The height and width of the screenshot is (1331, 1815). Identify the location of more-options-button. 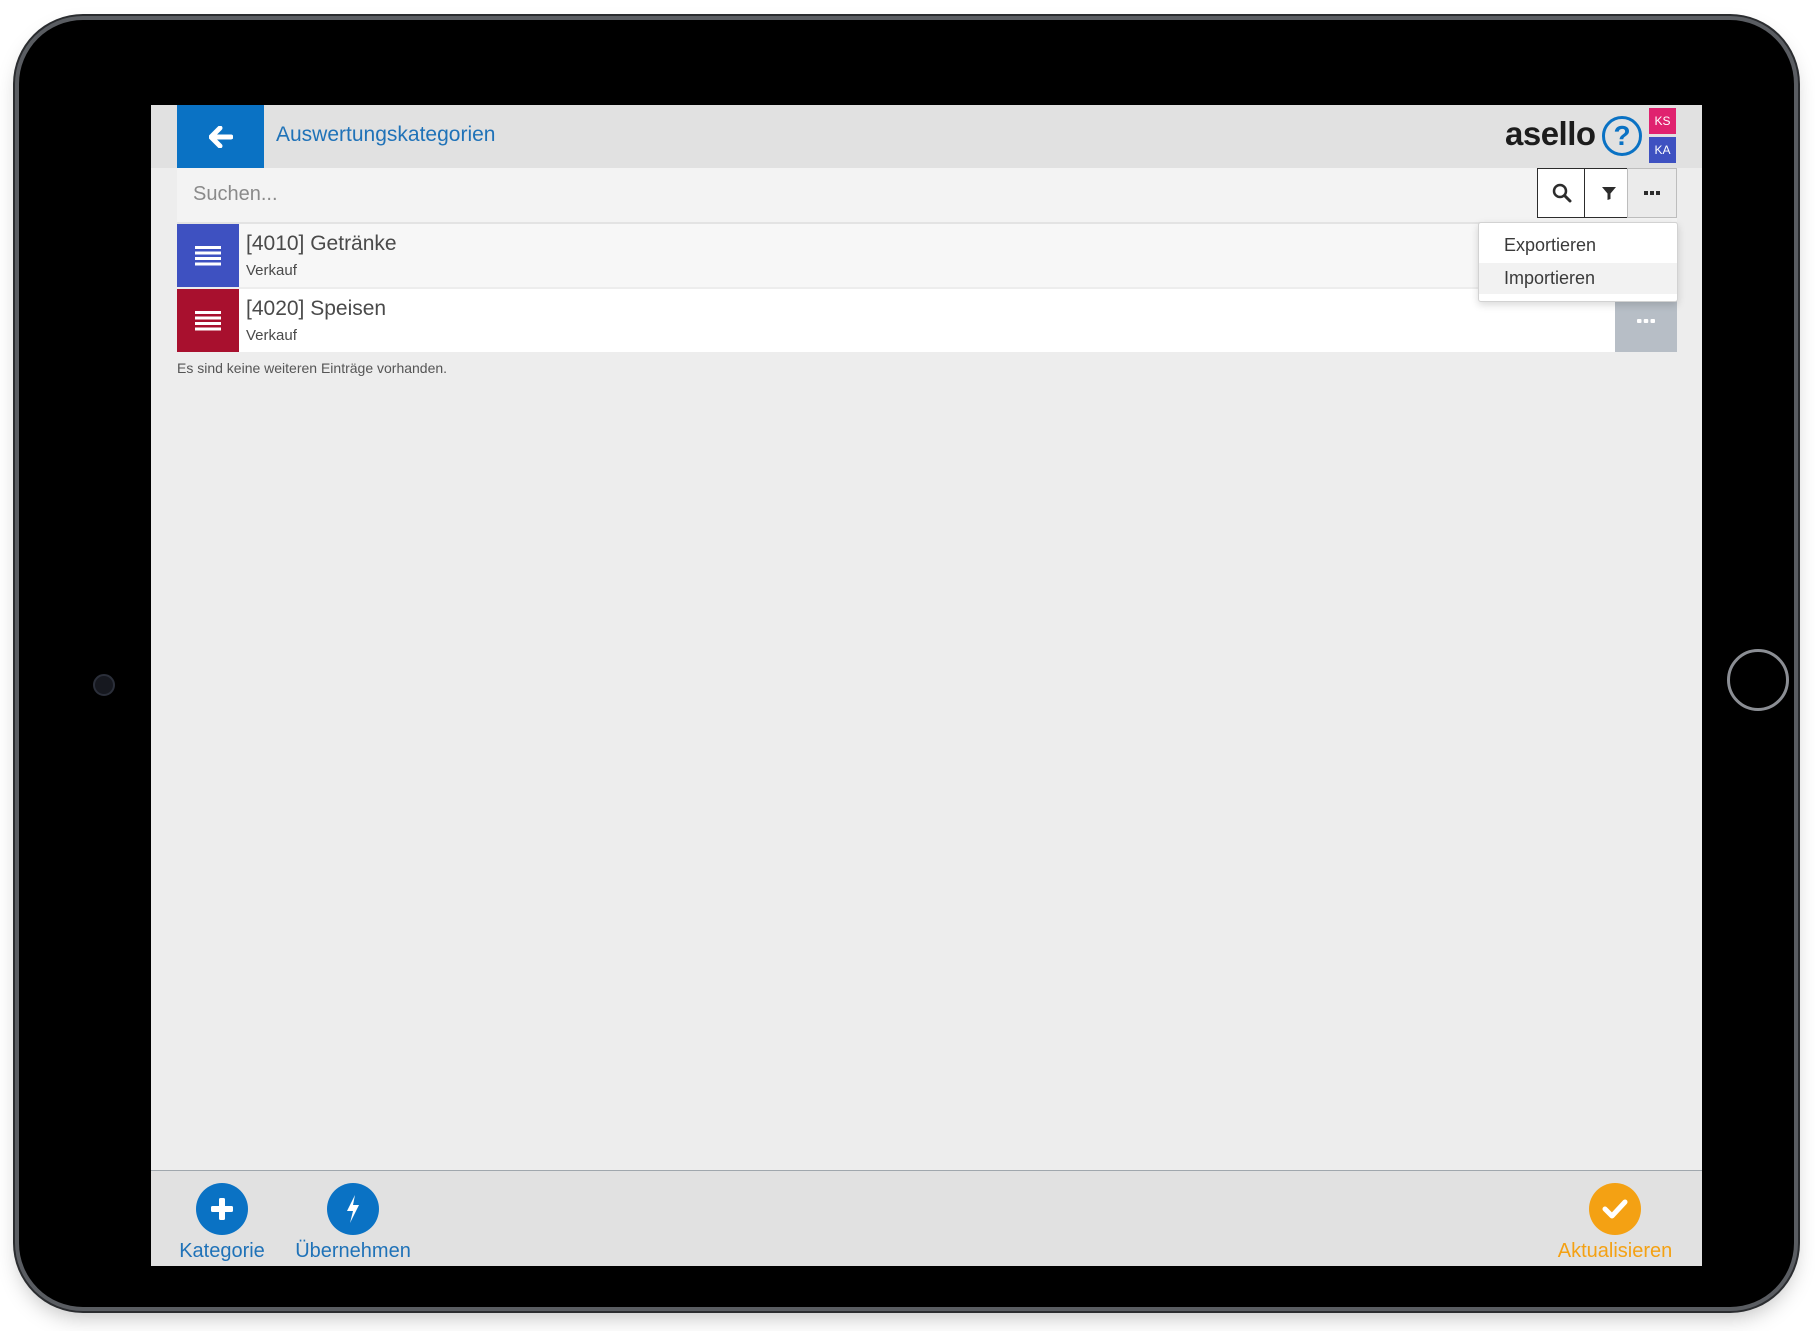
(1652, 193).